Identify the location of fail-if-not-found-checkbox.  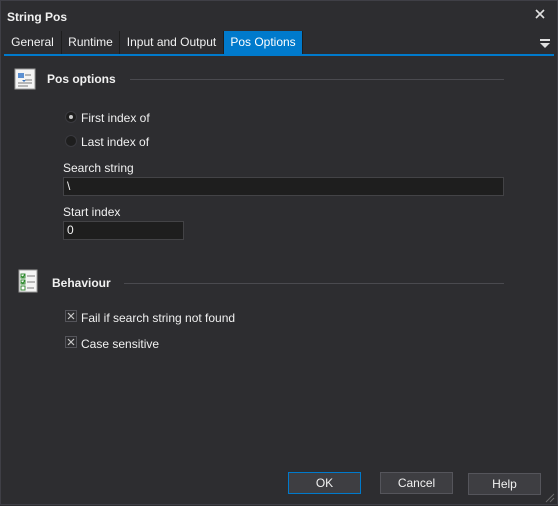
(71, 316).